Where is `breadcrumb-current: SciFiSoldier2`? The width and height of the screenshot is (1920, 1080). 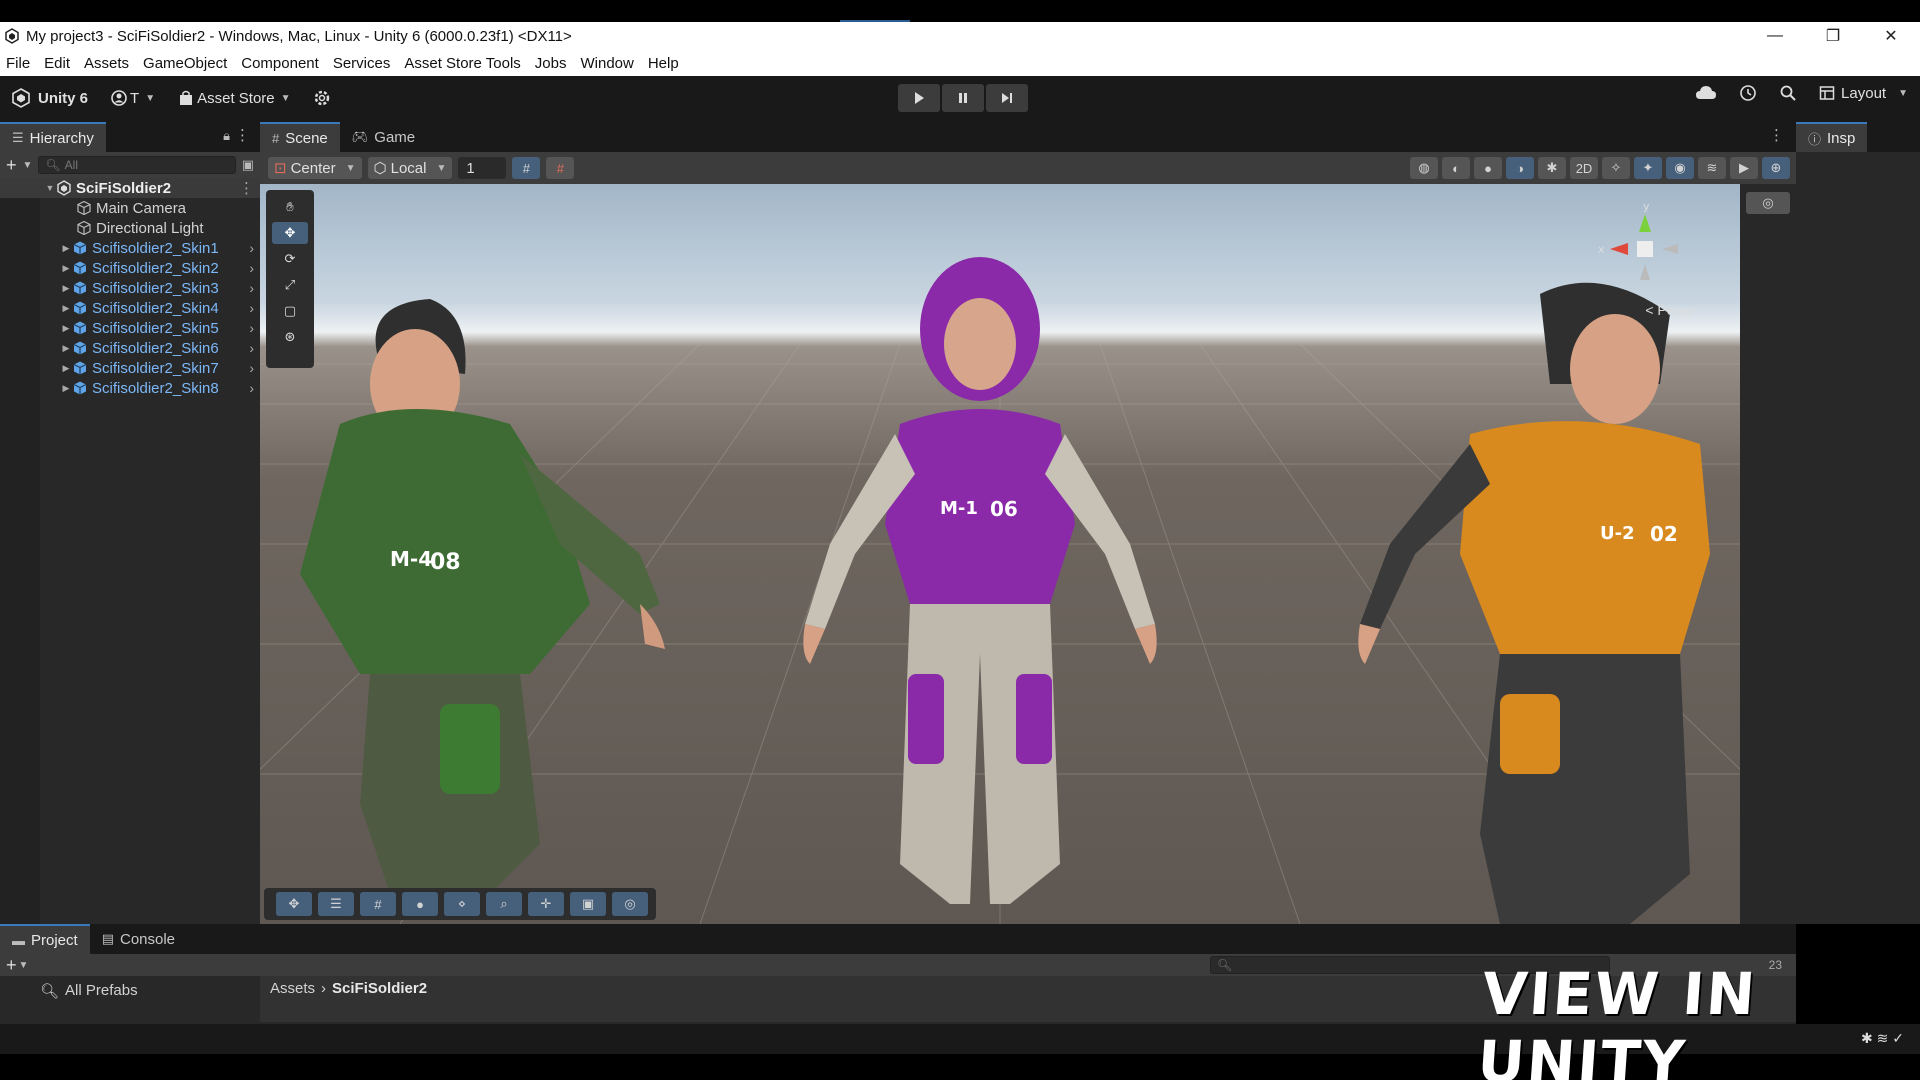
breadcrumb-current: SciFiSoldier2 is located at coordinates (379, 1001).